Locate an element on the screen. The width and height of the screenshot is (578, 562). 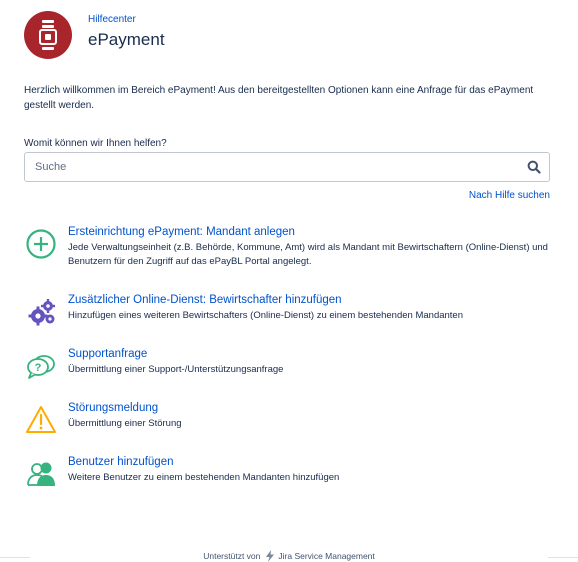
search-icon is located at coordinates (534, 167).